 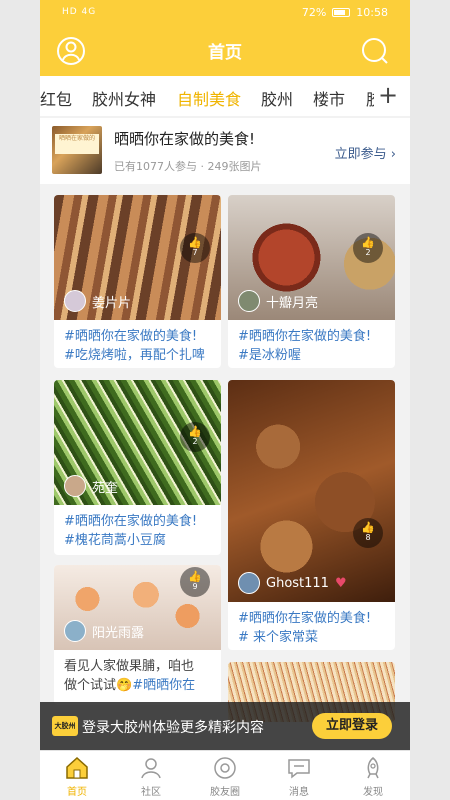 I want to click on login-button: 立即登录, so click(x=352, y=726).